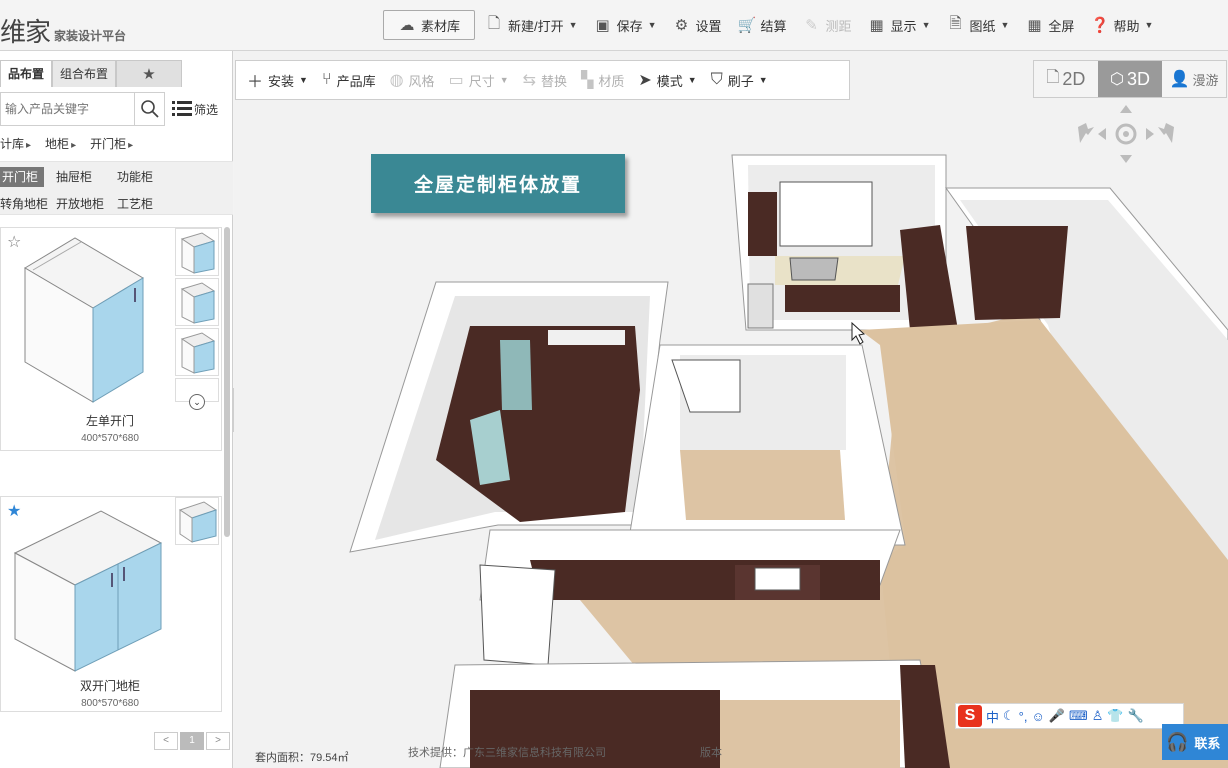  What do you see at coordinates (227, 382) in the screenshot?
I see `panel-scrollbar` at bounding box center [227, 382].